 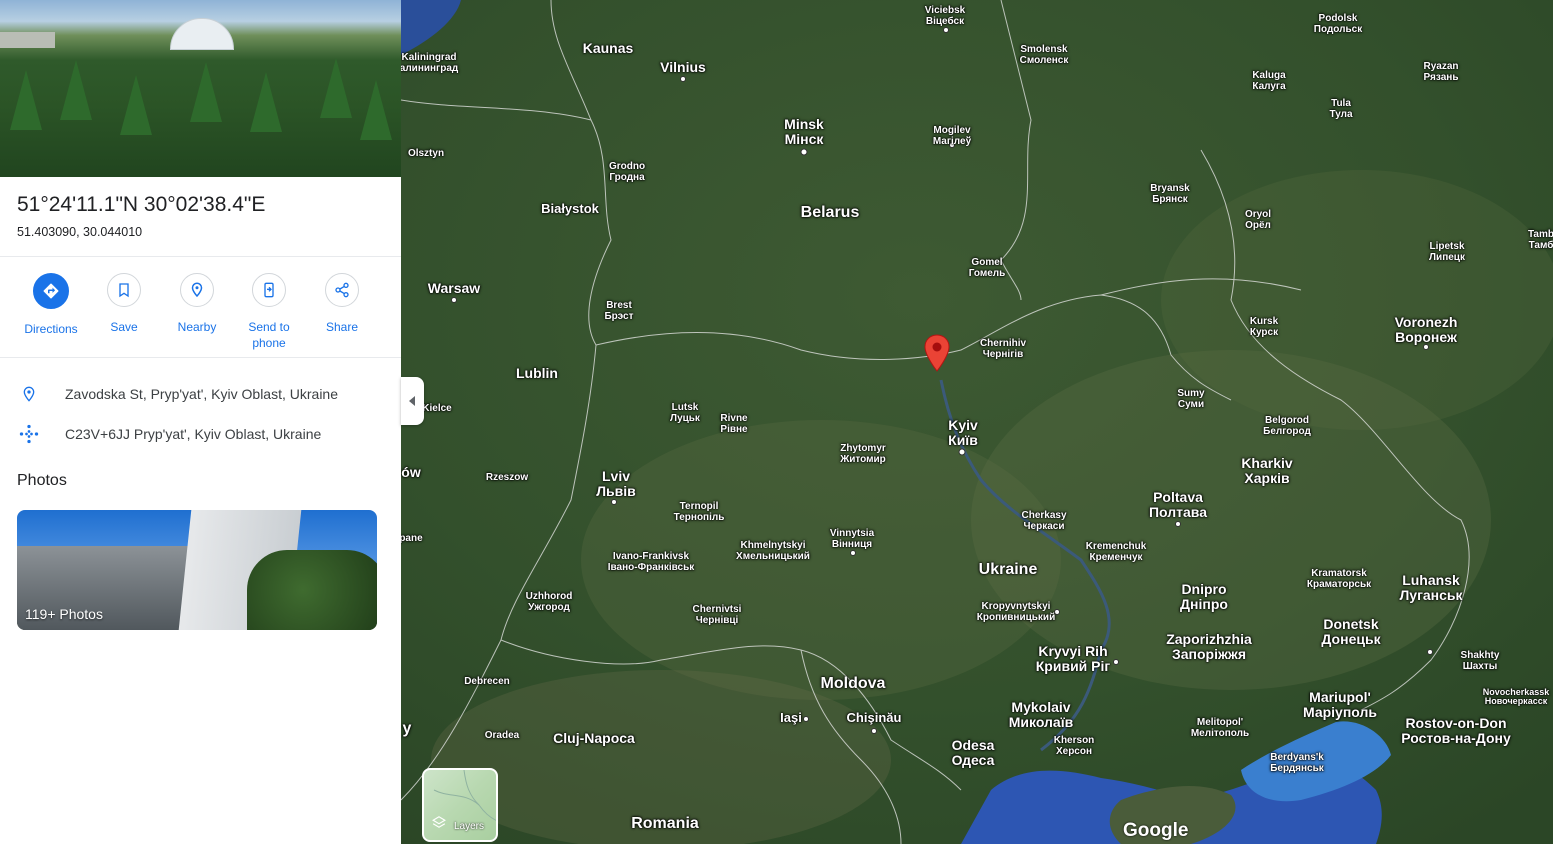 What do you see at coordinates (852, 544) in the screenshot?
I see `map-label-line: Вінниця` at bounding box center [852, 544].